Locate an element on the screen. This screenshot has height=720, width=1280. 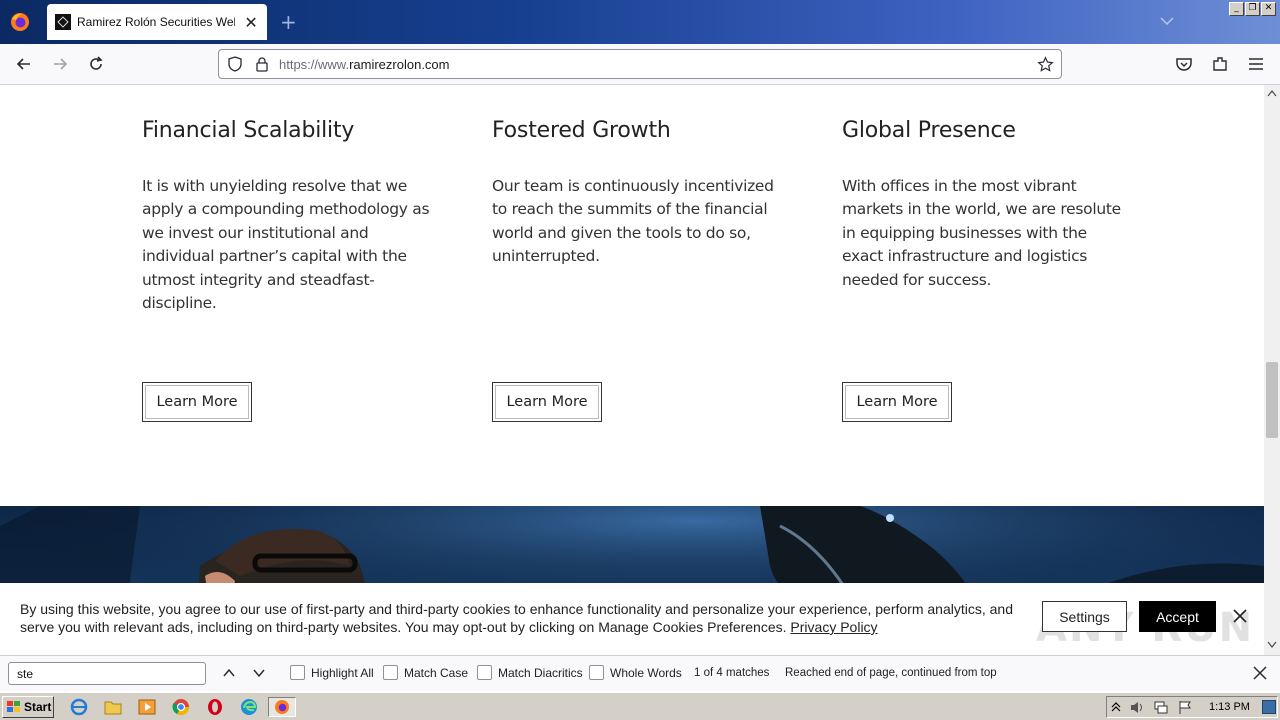
start-button: Start is located at coordinates (28, 707).